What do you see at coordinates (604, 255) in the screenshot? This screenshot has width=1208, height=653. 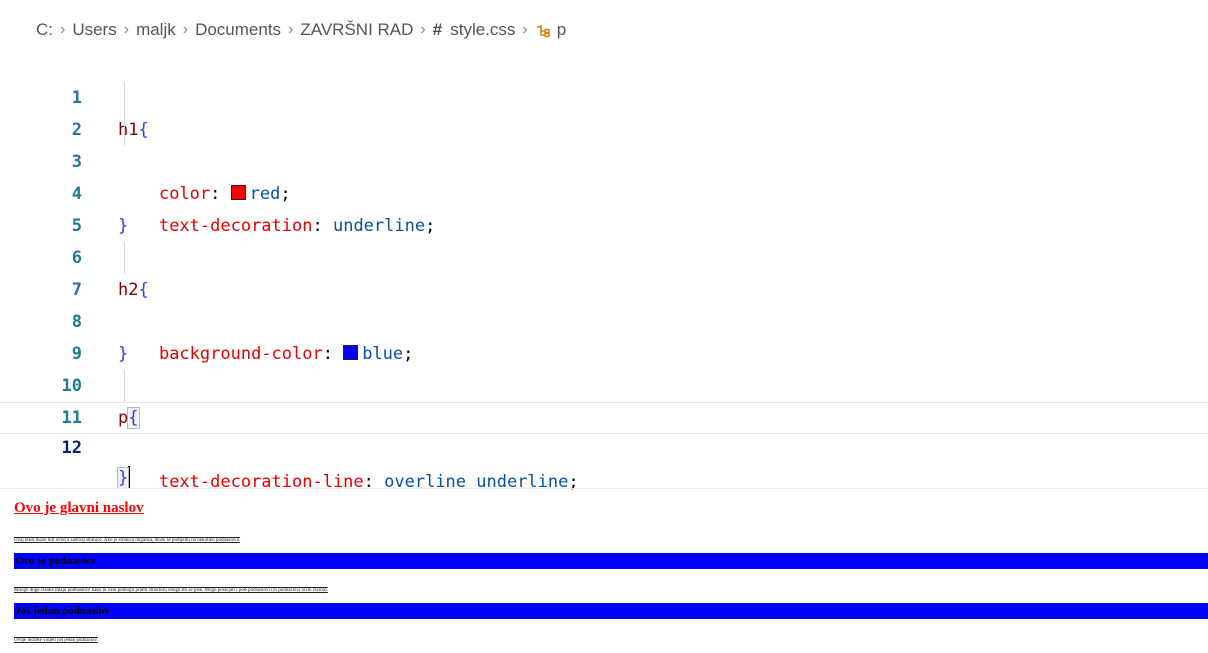 I see `code-line: 6 h2{` at bounding box center [604, 255].